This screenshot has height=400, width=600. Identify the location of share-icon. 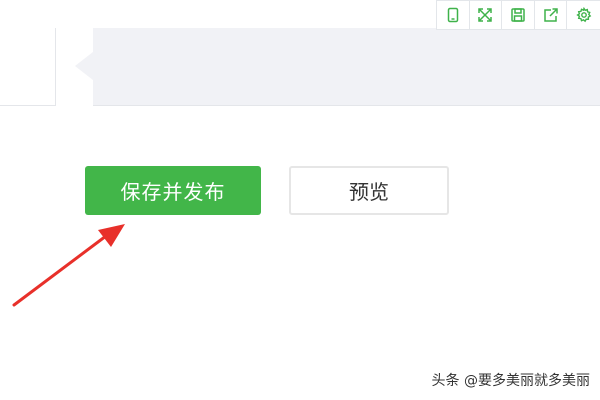
(550, 15).